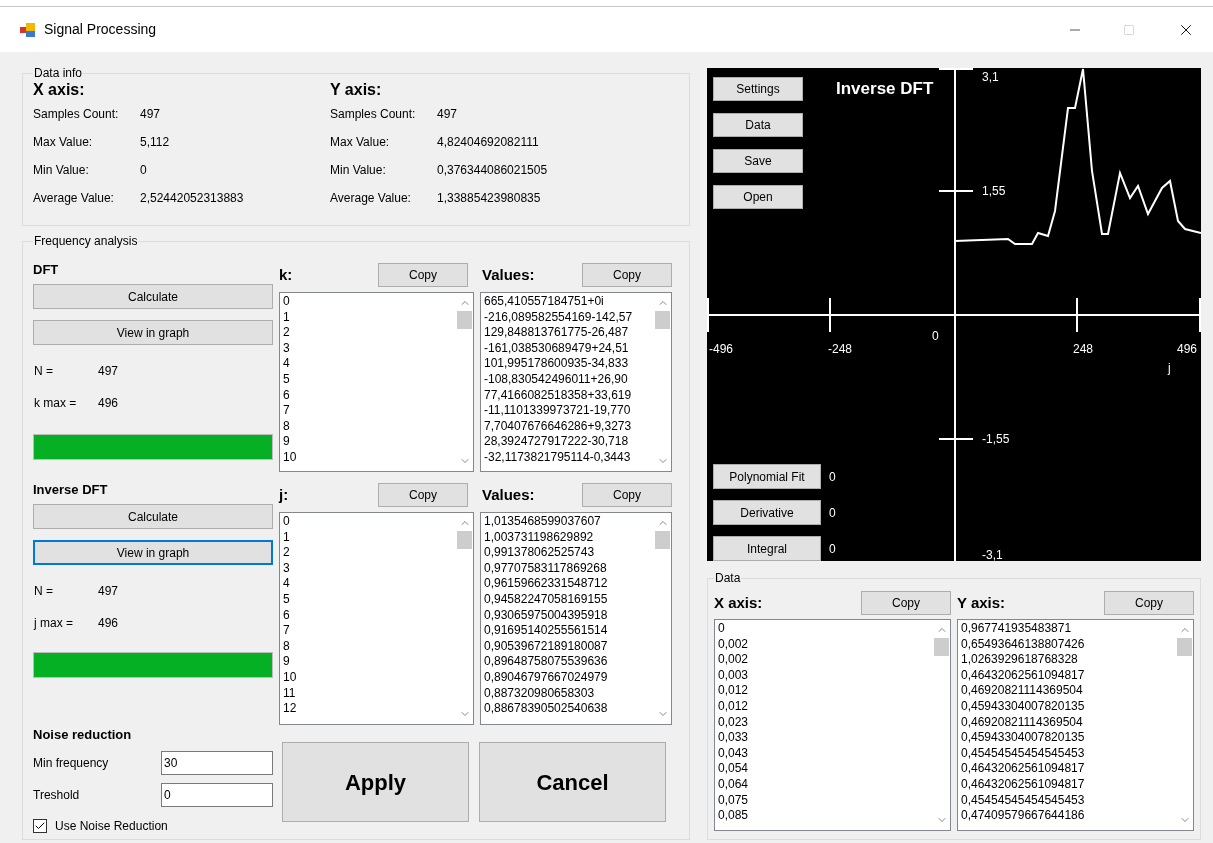 This screenshot has height=843, width=1213. I want to click on input-field: 30, so click(217, 763).